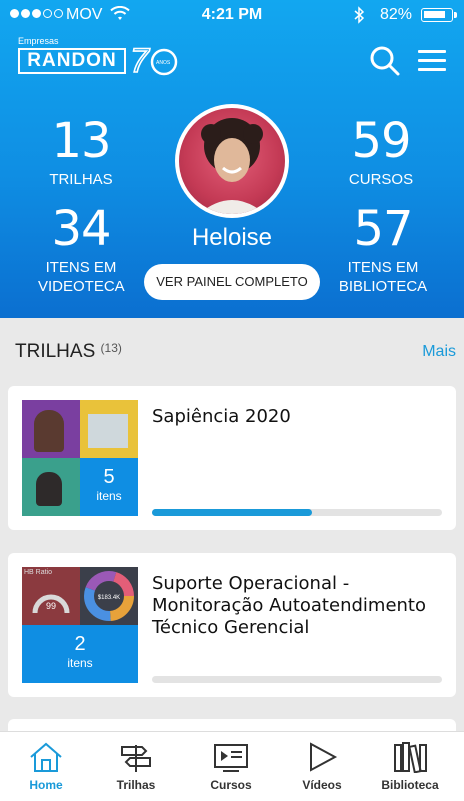 This screenshot has width=464, height=801. What do you see at coordinates (136, 758) in the screenshot?
I see `signpost-icon` at bounding box center [136, 758].